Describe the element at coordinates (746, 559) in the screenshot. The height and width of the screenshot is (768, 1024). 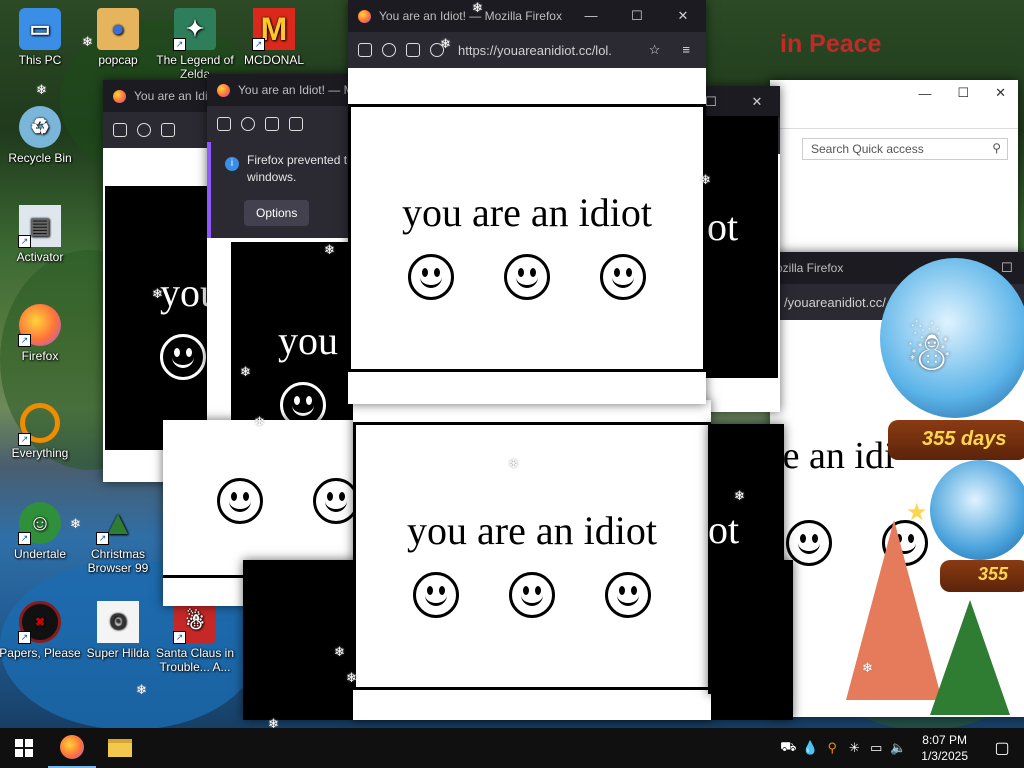
I see `browser-window-bottom-right-black: ot` at that location.